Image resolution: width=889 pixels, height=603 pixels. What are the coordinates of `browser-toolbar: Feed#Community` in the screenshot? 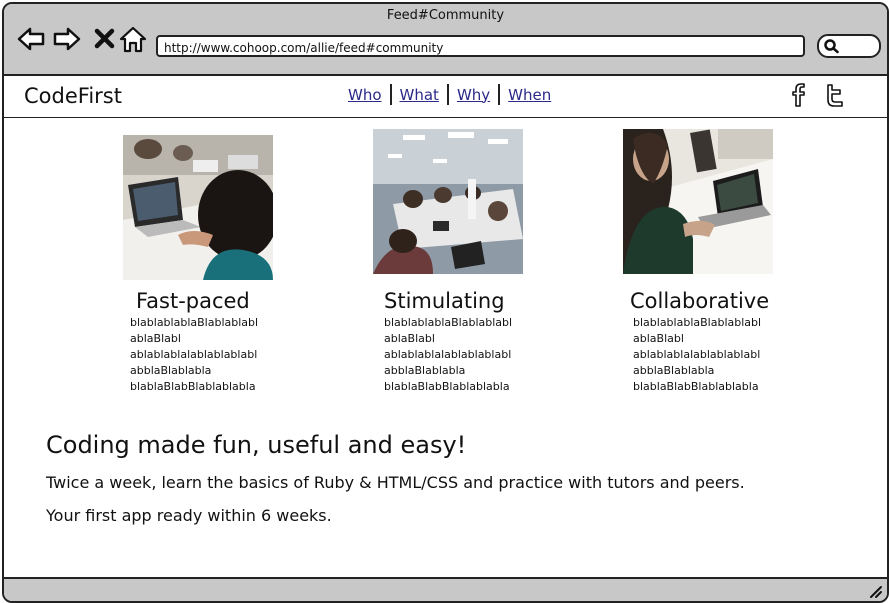 It's located at (445, 40).